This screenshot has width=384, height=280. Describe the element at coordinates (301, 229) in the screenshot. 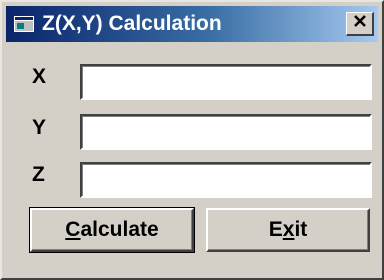

I see `exit-label-rest: it` at that location.